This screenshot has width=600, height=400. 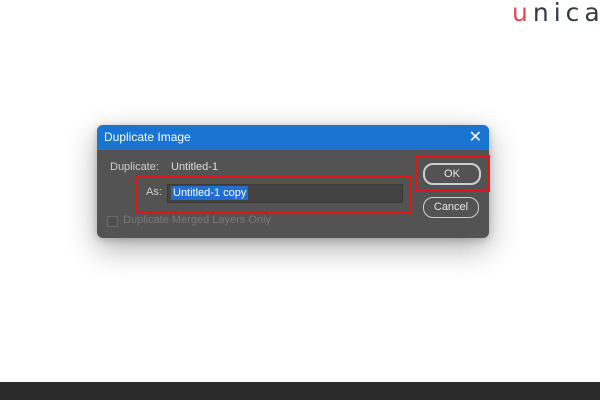 What do you see at coordinates (566, 13) in the screenshot?
I see `logo-text: nica` at bounding box center [566, 13].